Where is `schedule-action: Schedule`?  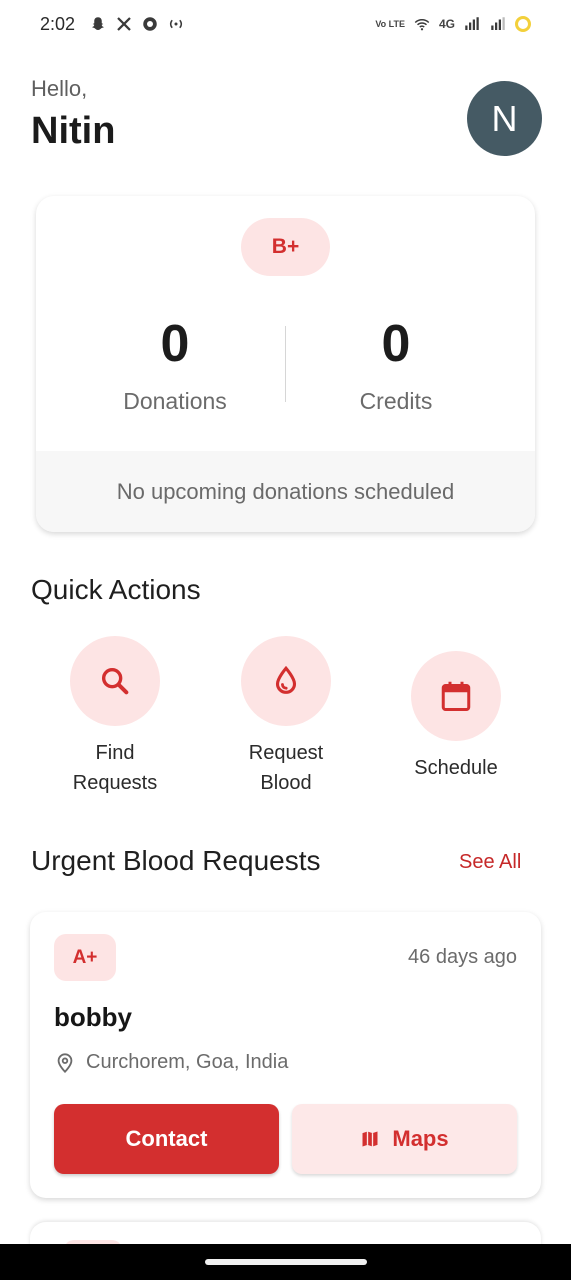
schedule-action: Schedule is located at coordinates (456, 717).